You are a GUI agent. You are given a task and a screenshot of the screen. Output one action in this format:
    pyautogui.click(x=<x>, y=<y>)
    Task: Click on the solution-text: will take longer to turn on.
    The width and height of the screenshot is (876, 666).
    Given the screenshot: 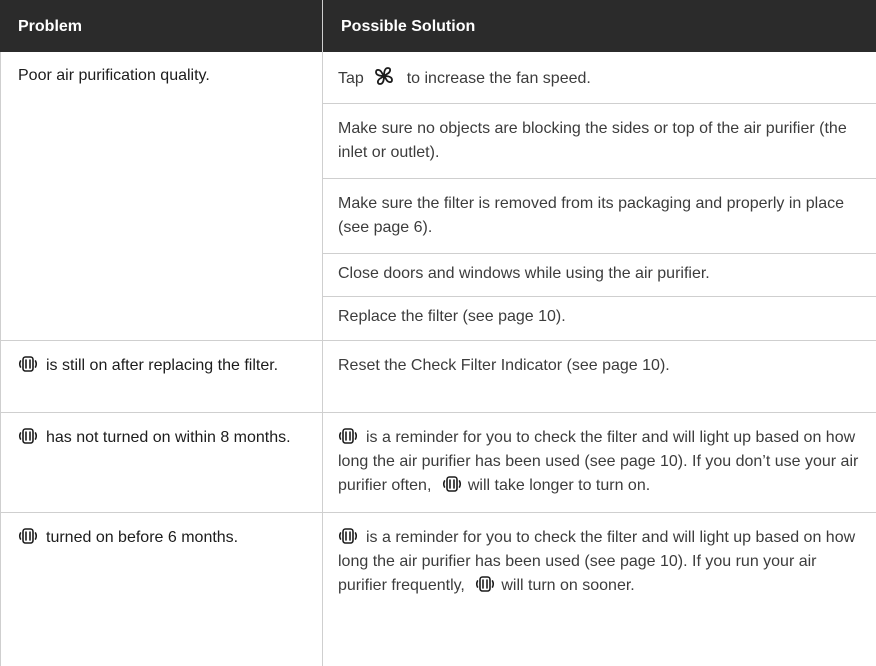 What is the action you would take?
    pyautogui.click(x=559, y=485)
    